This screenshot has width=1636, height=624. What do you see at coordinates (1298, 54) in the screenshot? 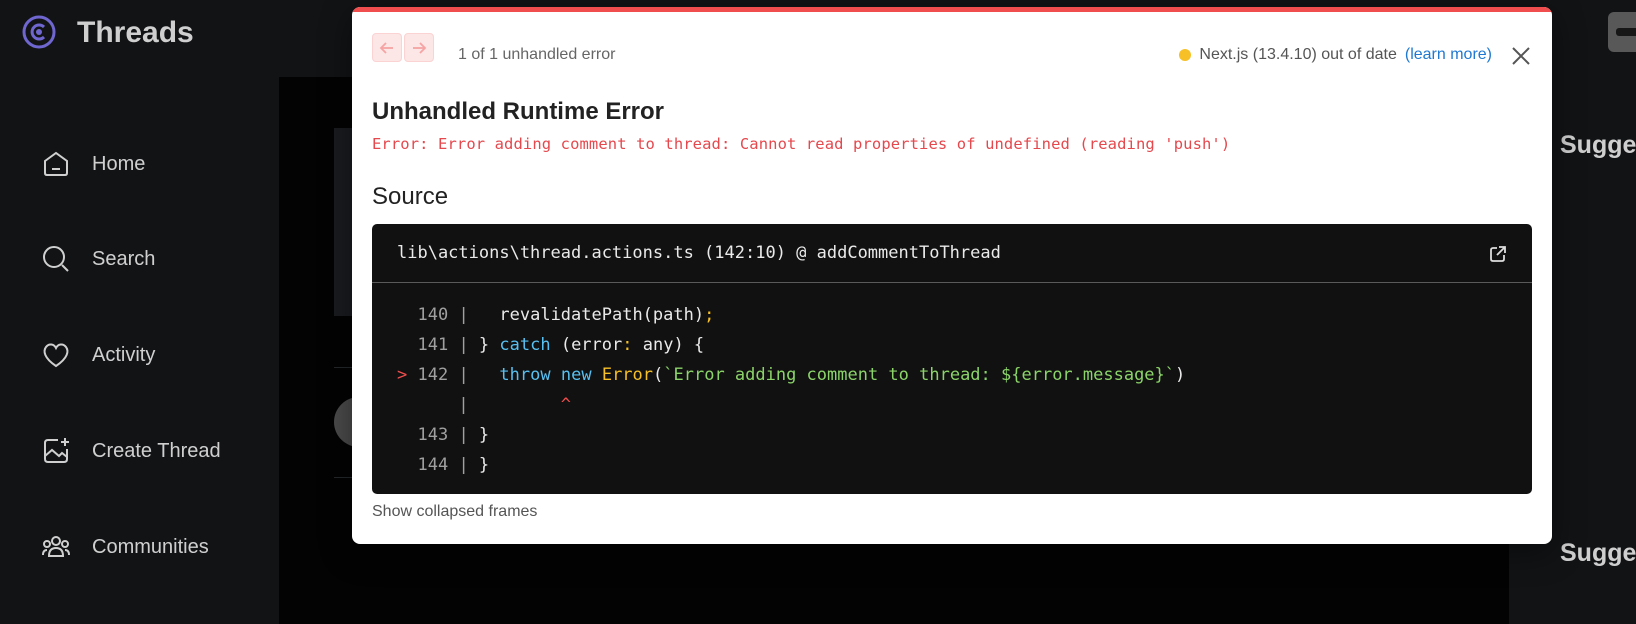
I see `version-text: Next.js (13.4.10) out of date` at bounding box center [1298, 54].